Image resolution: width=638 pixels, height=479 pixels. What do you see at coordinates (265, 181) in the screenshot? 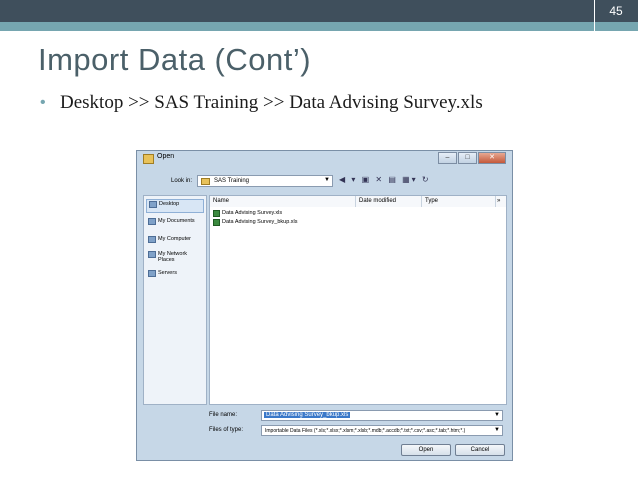
I see `look-in-dropdown: SAS Training ▼` at bounding box center [265, 181].